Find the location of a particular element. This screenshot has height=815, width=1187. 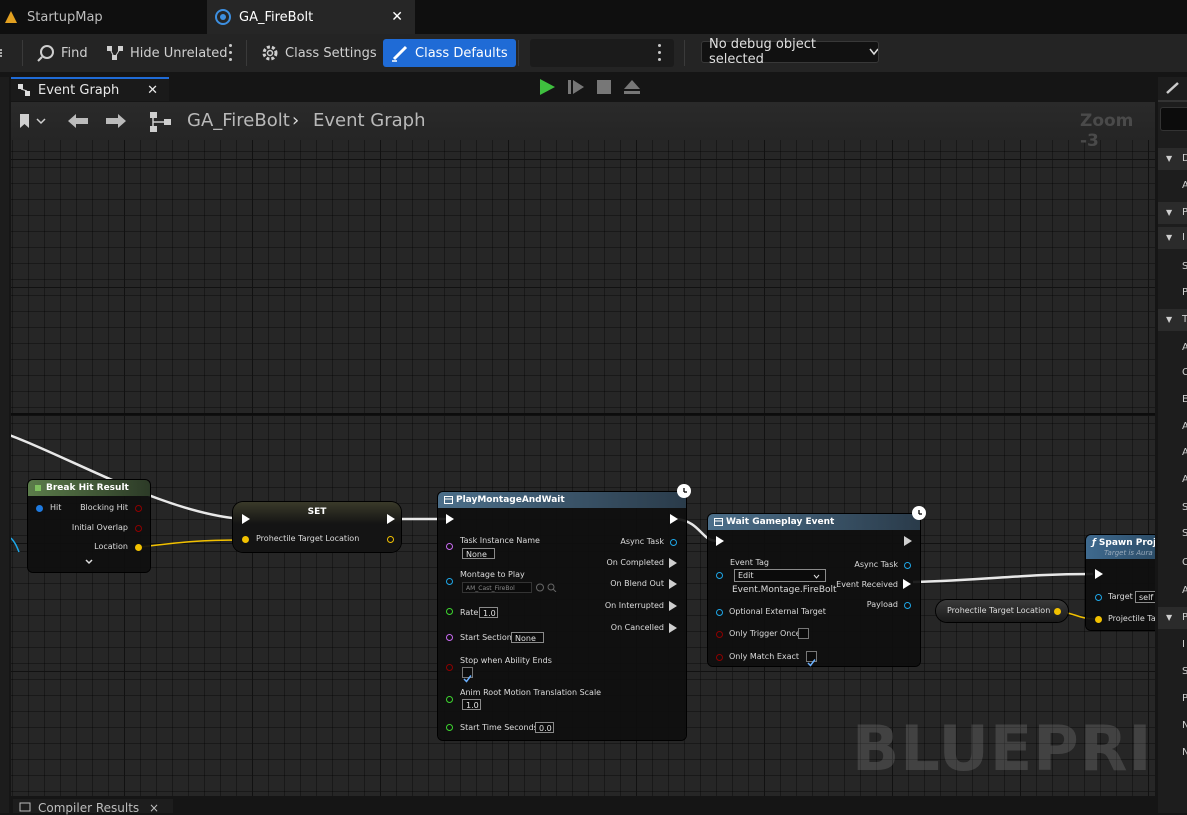

more-options-icon is located at coordinates (231, 54).